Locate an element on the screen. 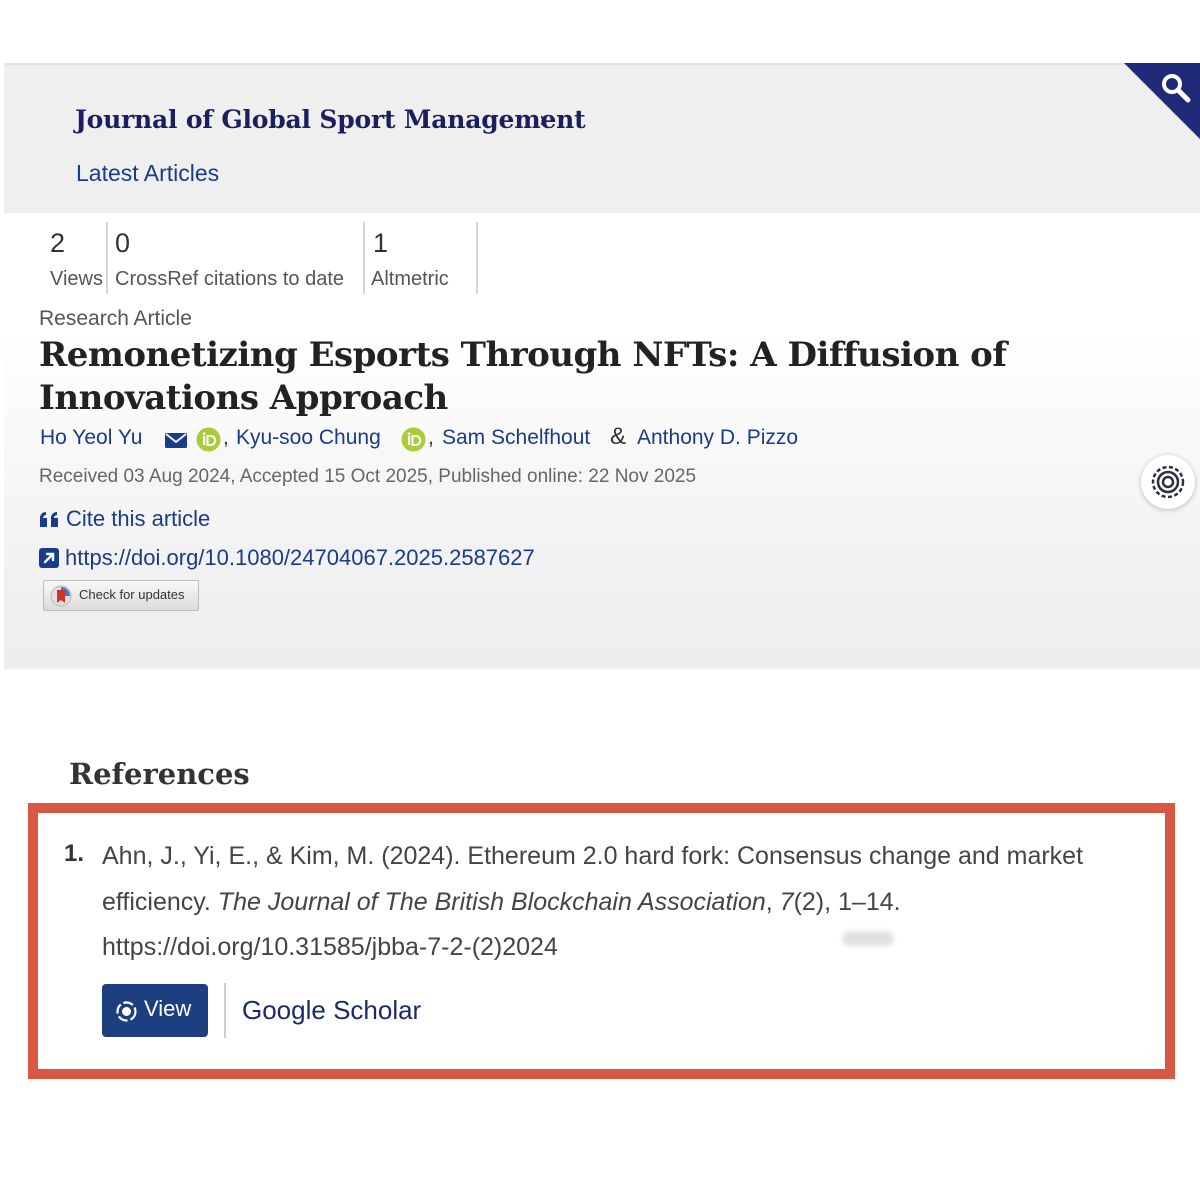  author-link: Sam Schelfhout is located at coordinates (516, 438).